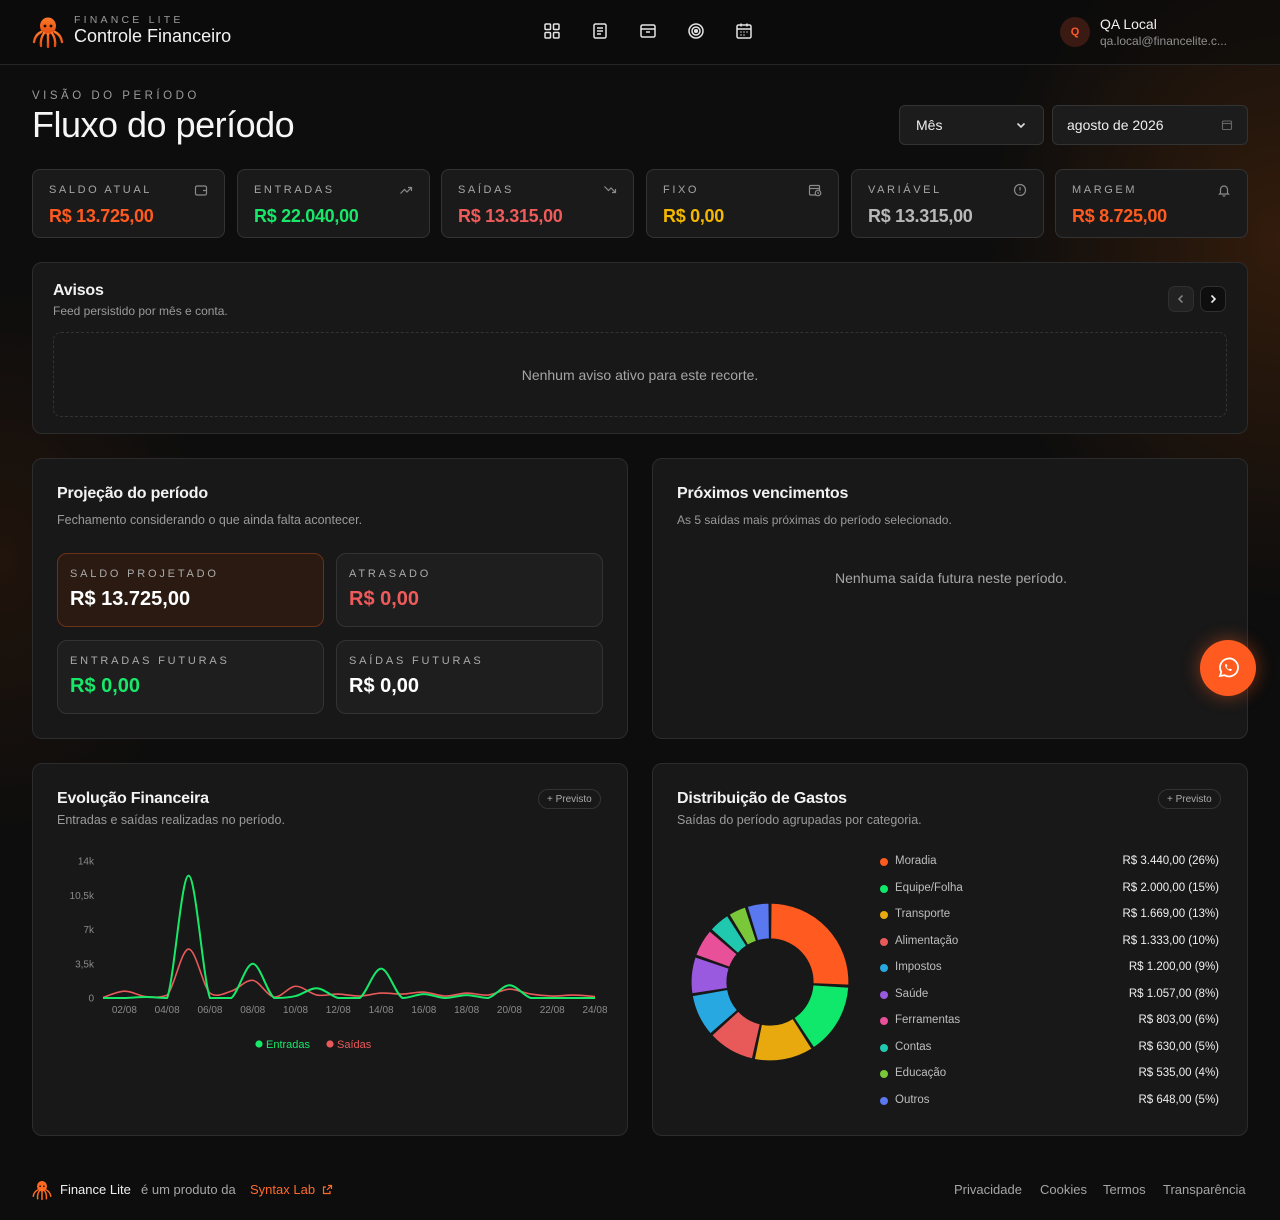  What do you see at coordinates (681, 190) in the screenshot?
I see `kpi-label: FIXO` at bounding box center [681, 190].